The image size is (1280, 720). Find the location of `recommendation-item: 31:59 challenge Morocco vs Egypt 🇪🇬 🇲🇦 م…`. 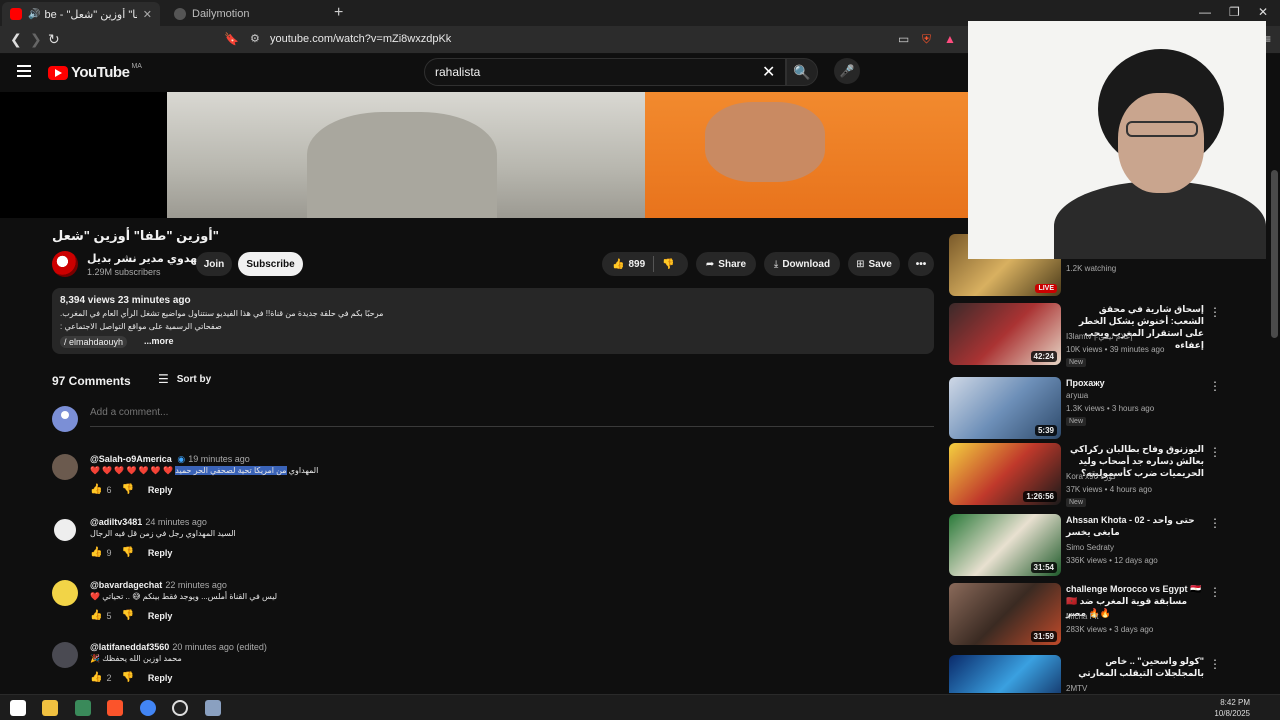

recommendation-item: 31:59 challenge Morocco vs Egypt 🇪🇬 🇲🇦 م… is located at coordinates (1099, 615).